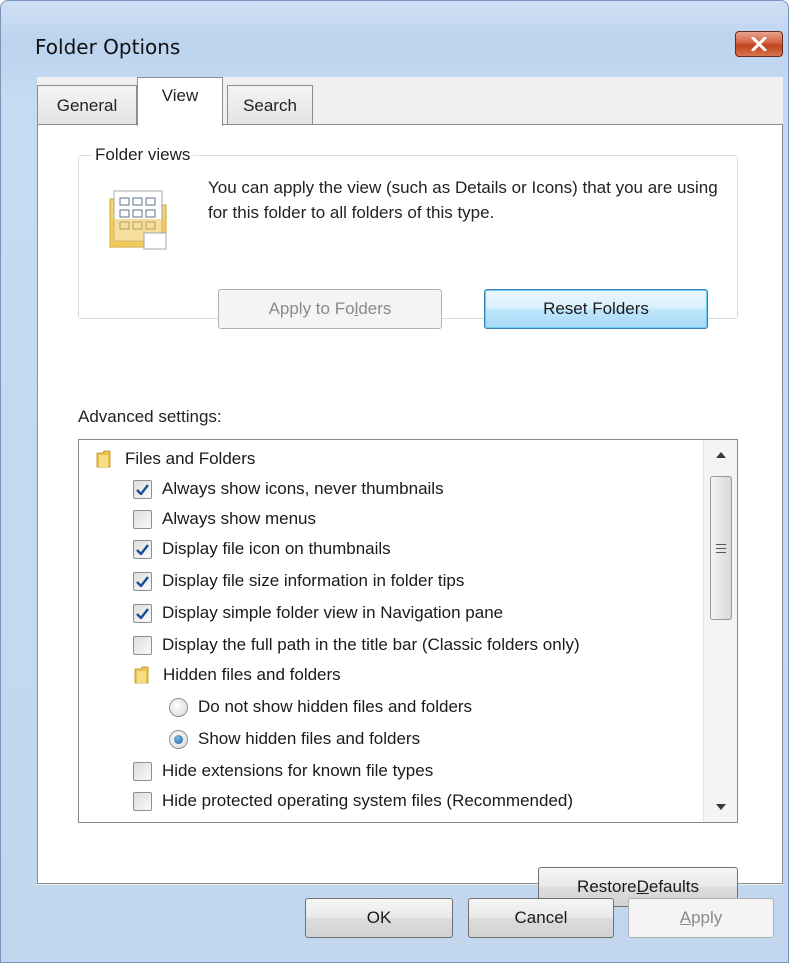  Describe the element at coordinates (375, 308) in the screenshot. I see `apply-to-folders-label-b: ders` at that location.